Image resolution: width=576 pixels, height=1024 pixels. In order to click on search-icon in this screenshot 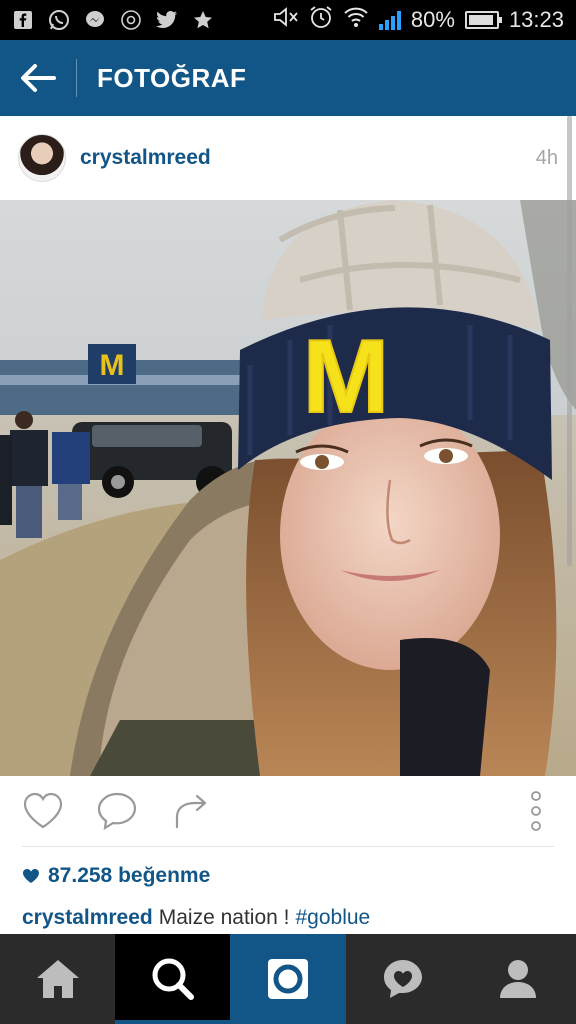, I will do `click(173, 979)`.